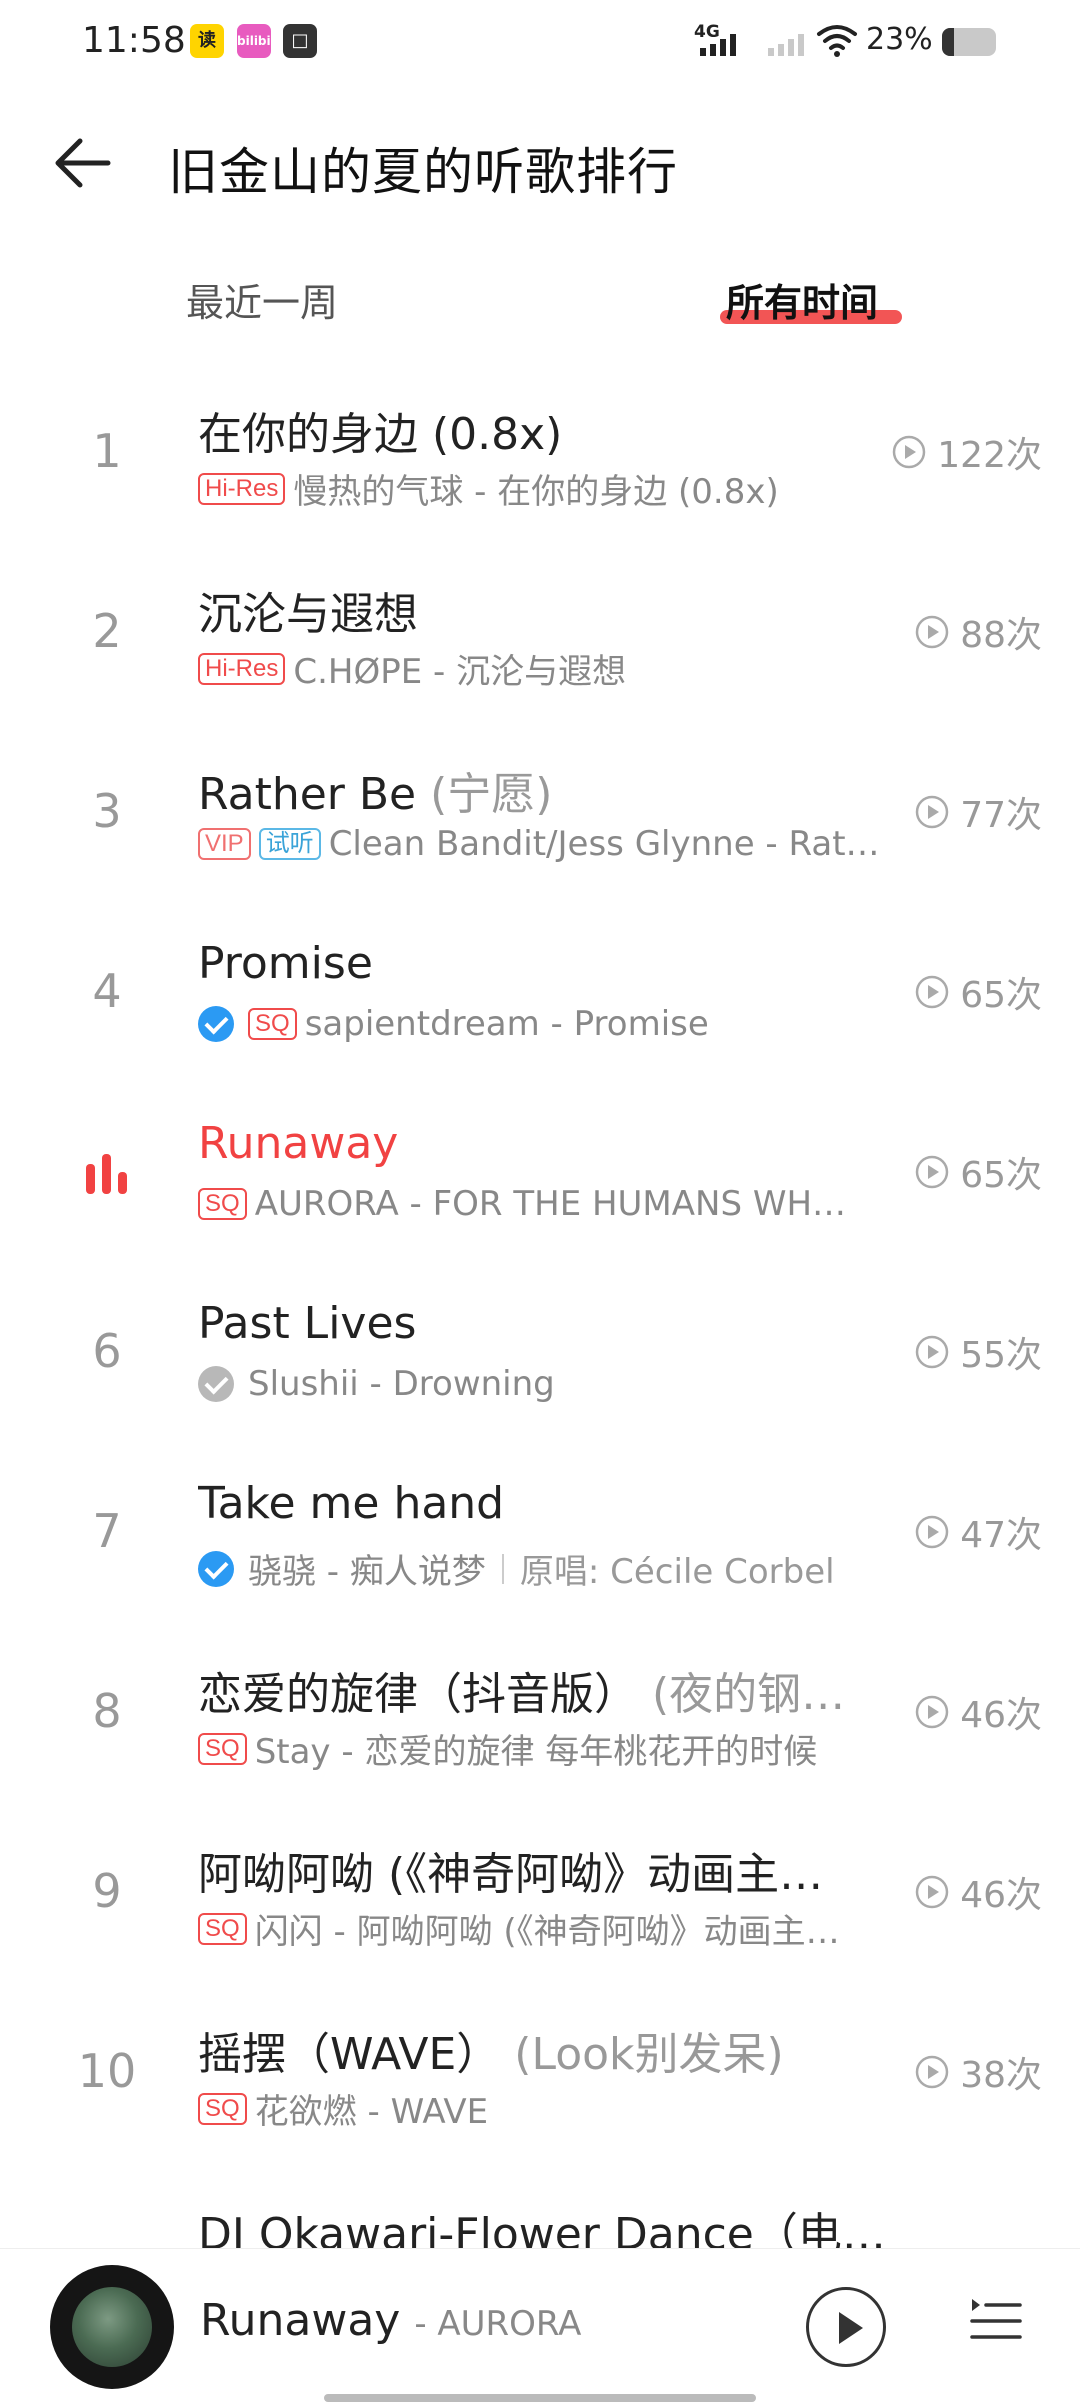  Describe the element at coordinates (85, 163) in the screenshot. I see `back-arrow-icon` at that location.